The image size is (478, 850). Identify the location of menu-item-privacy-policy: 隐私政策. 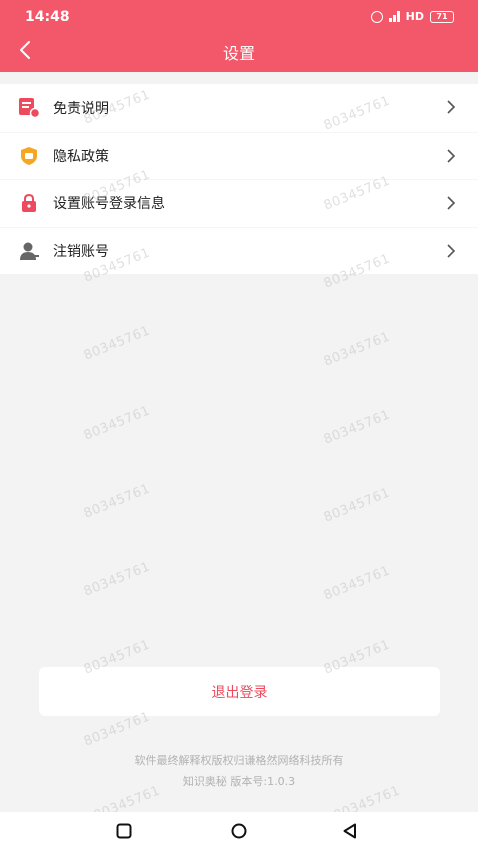
(239, 155).